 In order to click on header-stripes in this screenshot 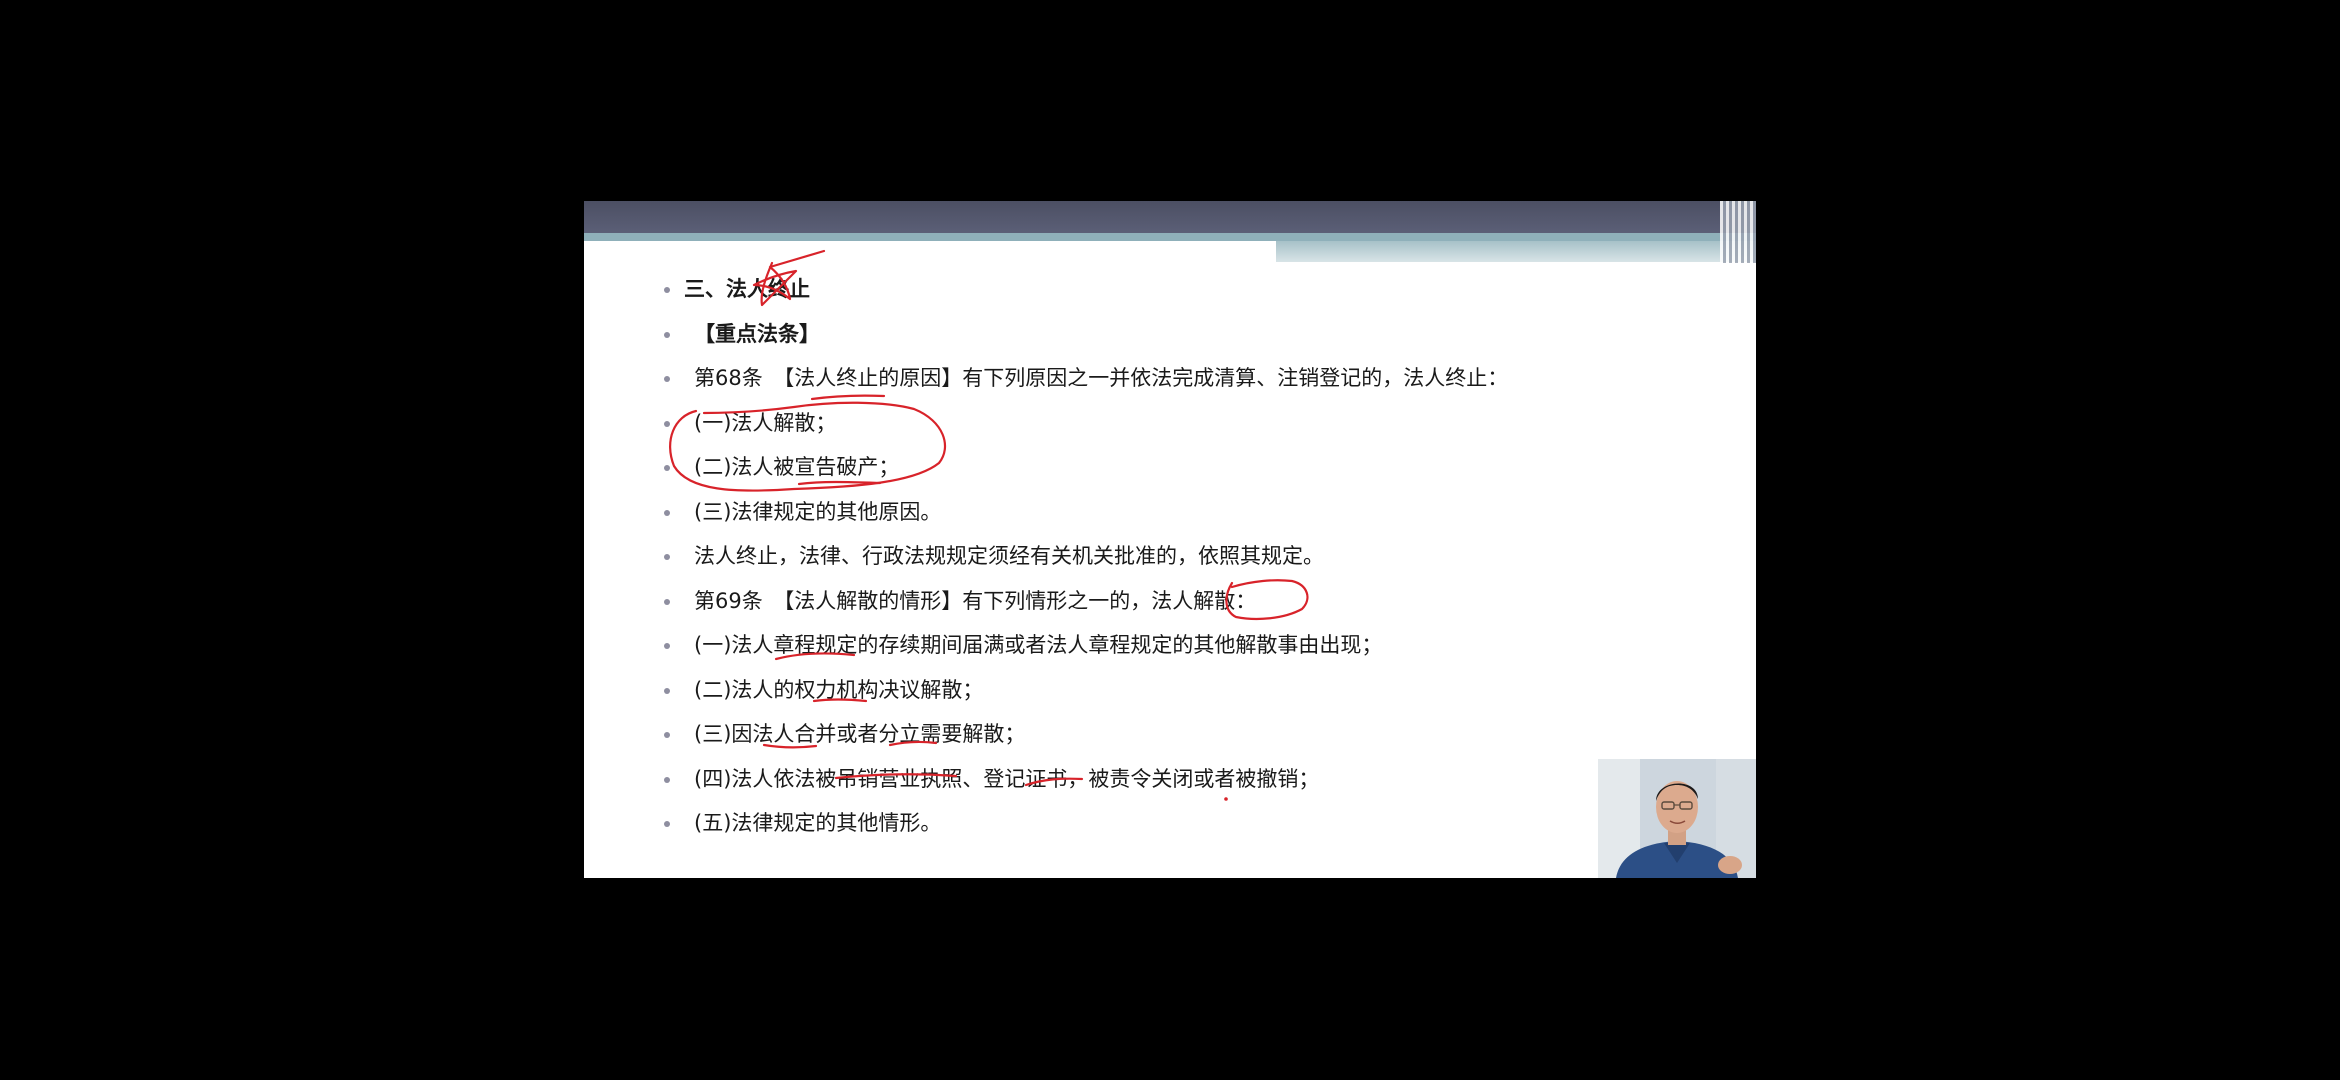, I will do `click(1738, 232)`.